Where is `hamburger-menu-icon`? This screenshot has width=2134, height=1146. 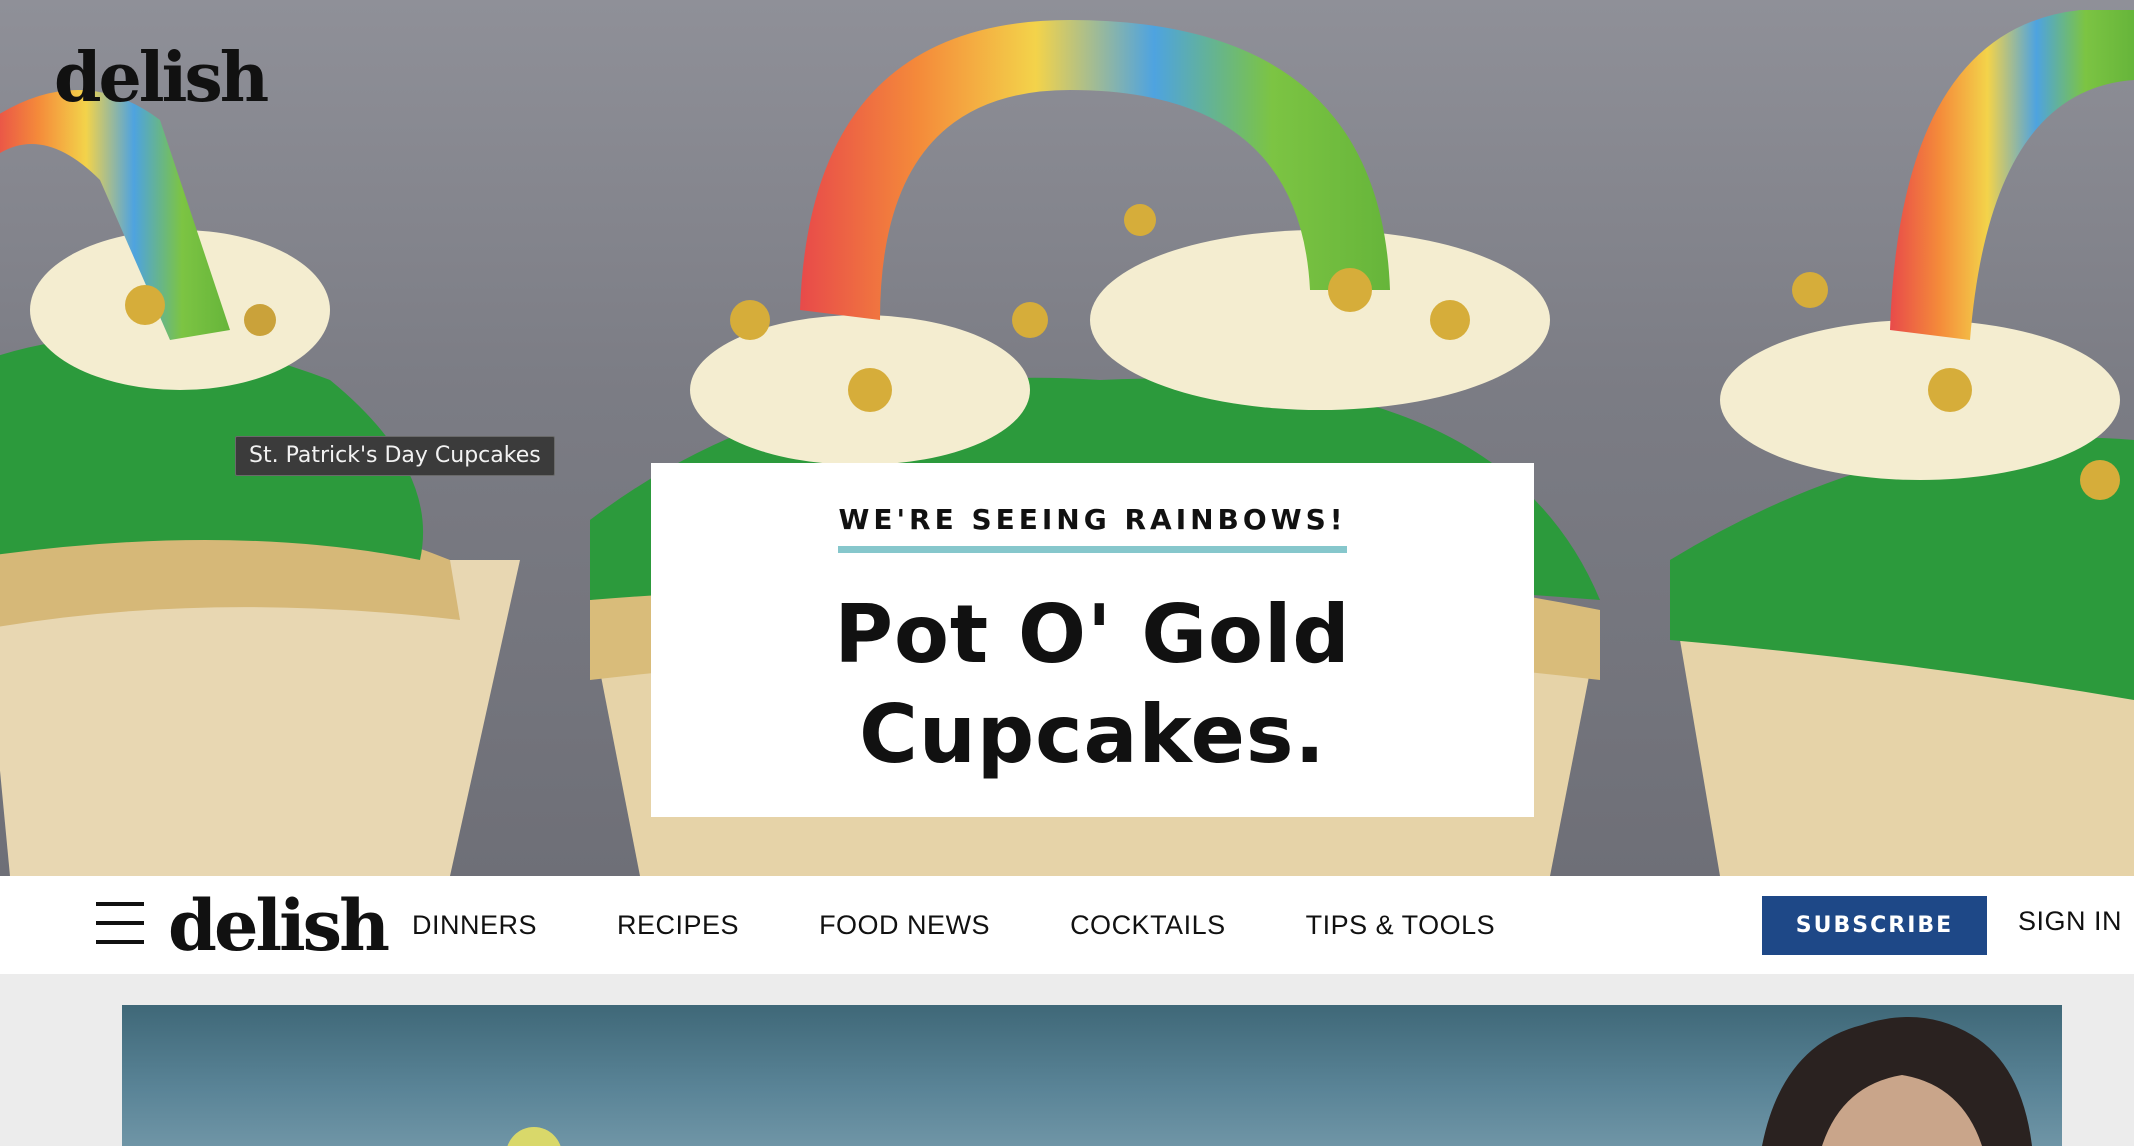 hamburger-menu-icon is located at coordinates (120, 923).